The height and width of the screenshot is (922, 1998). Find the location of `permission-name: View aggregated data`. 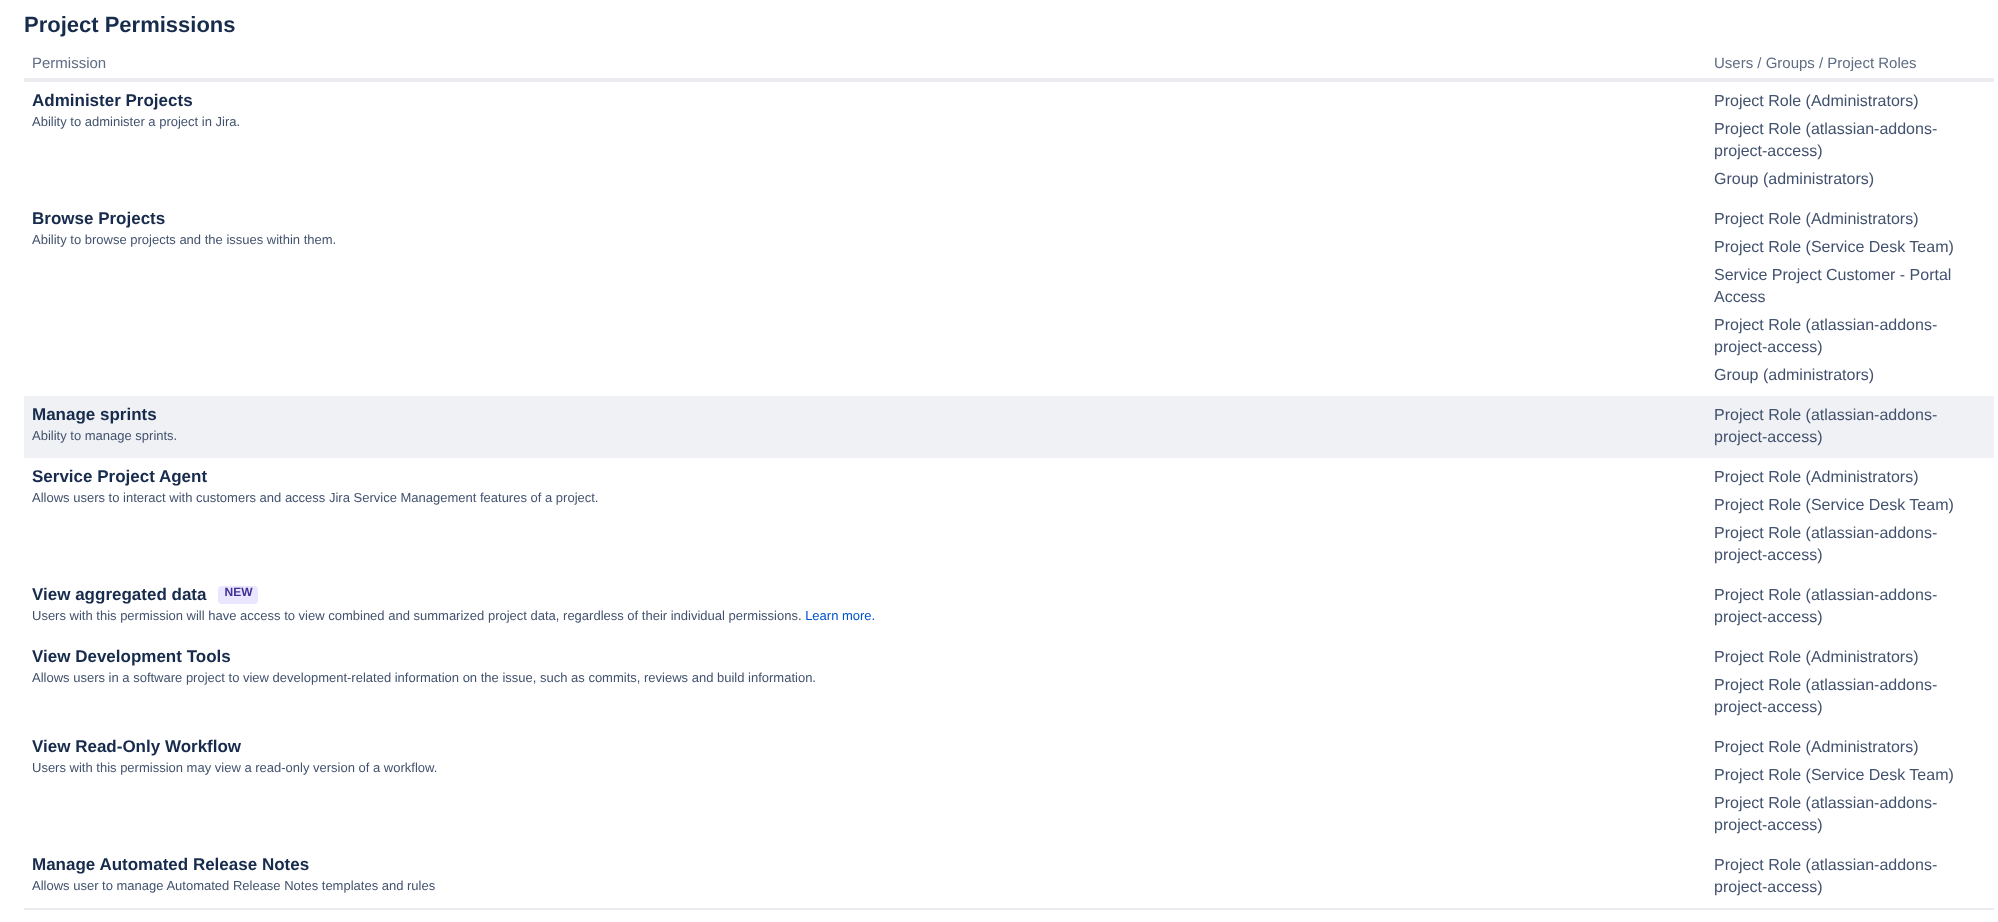

permission-name: View aggregated data is located at coordinates (119, 595).